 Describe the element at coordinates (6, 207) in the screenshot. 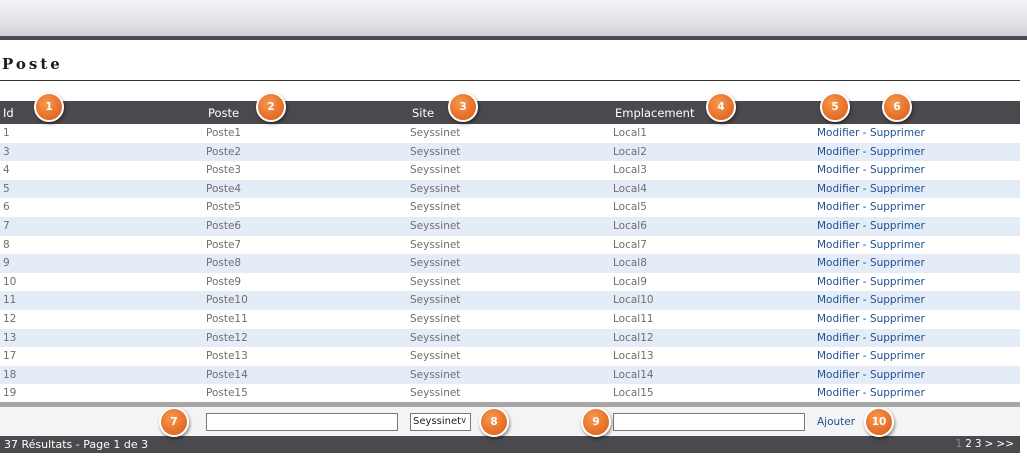

I see `cell-id: 6` at that location.